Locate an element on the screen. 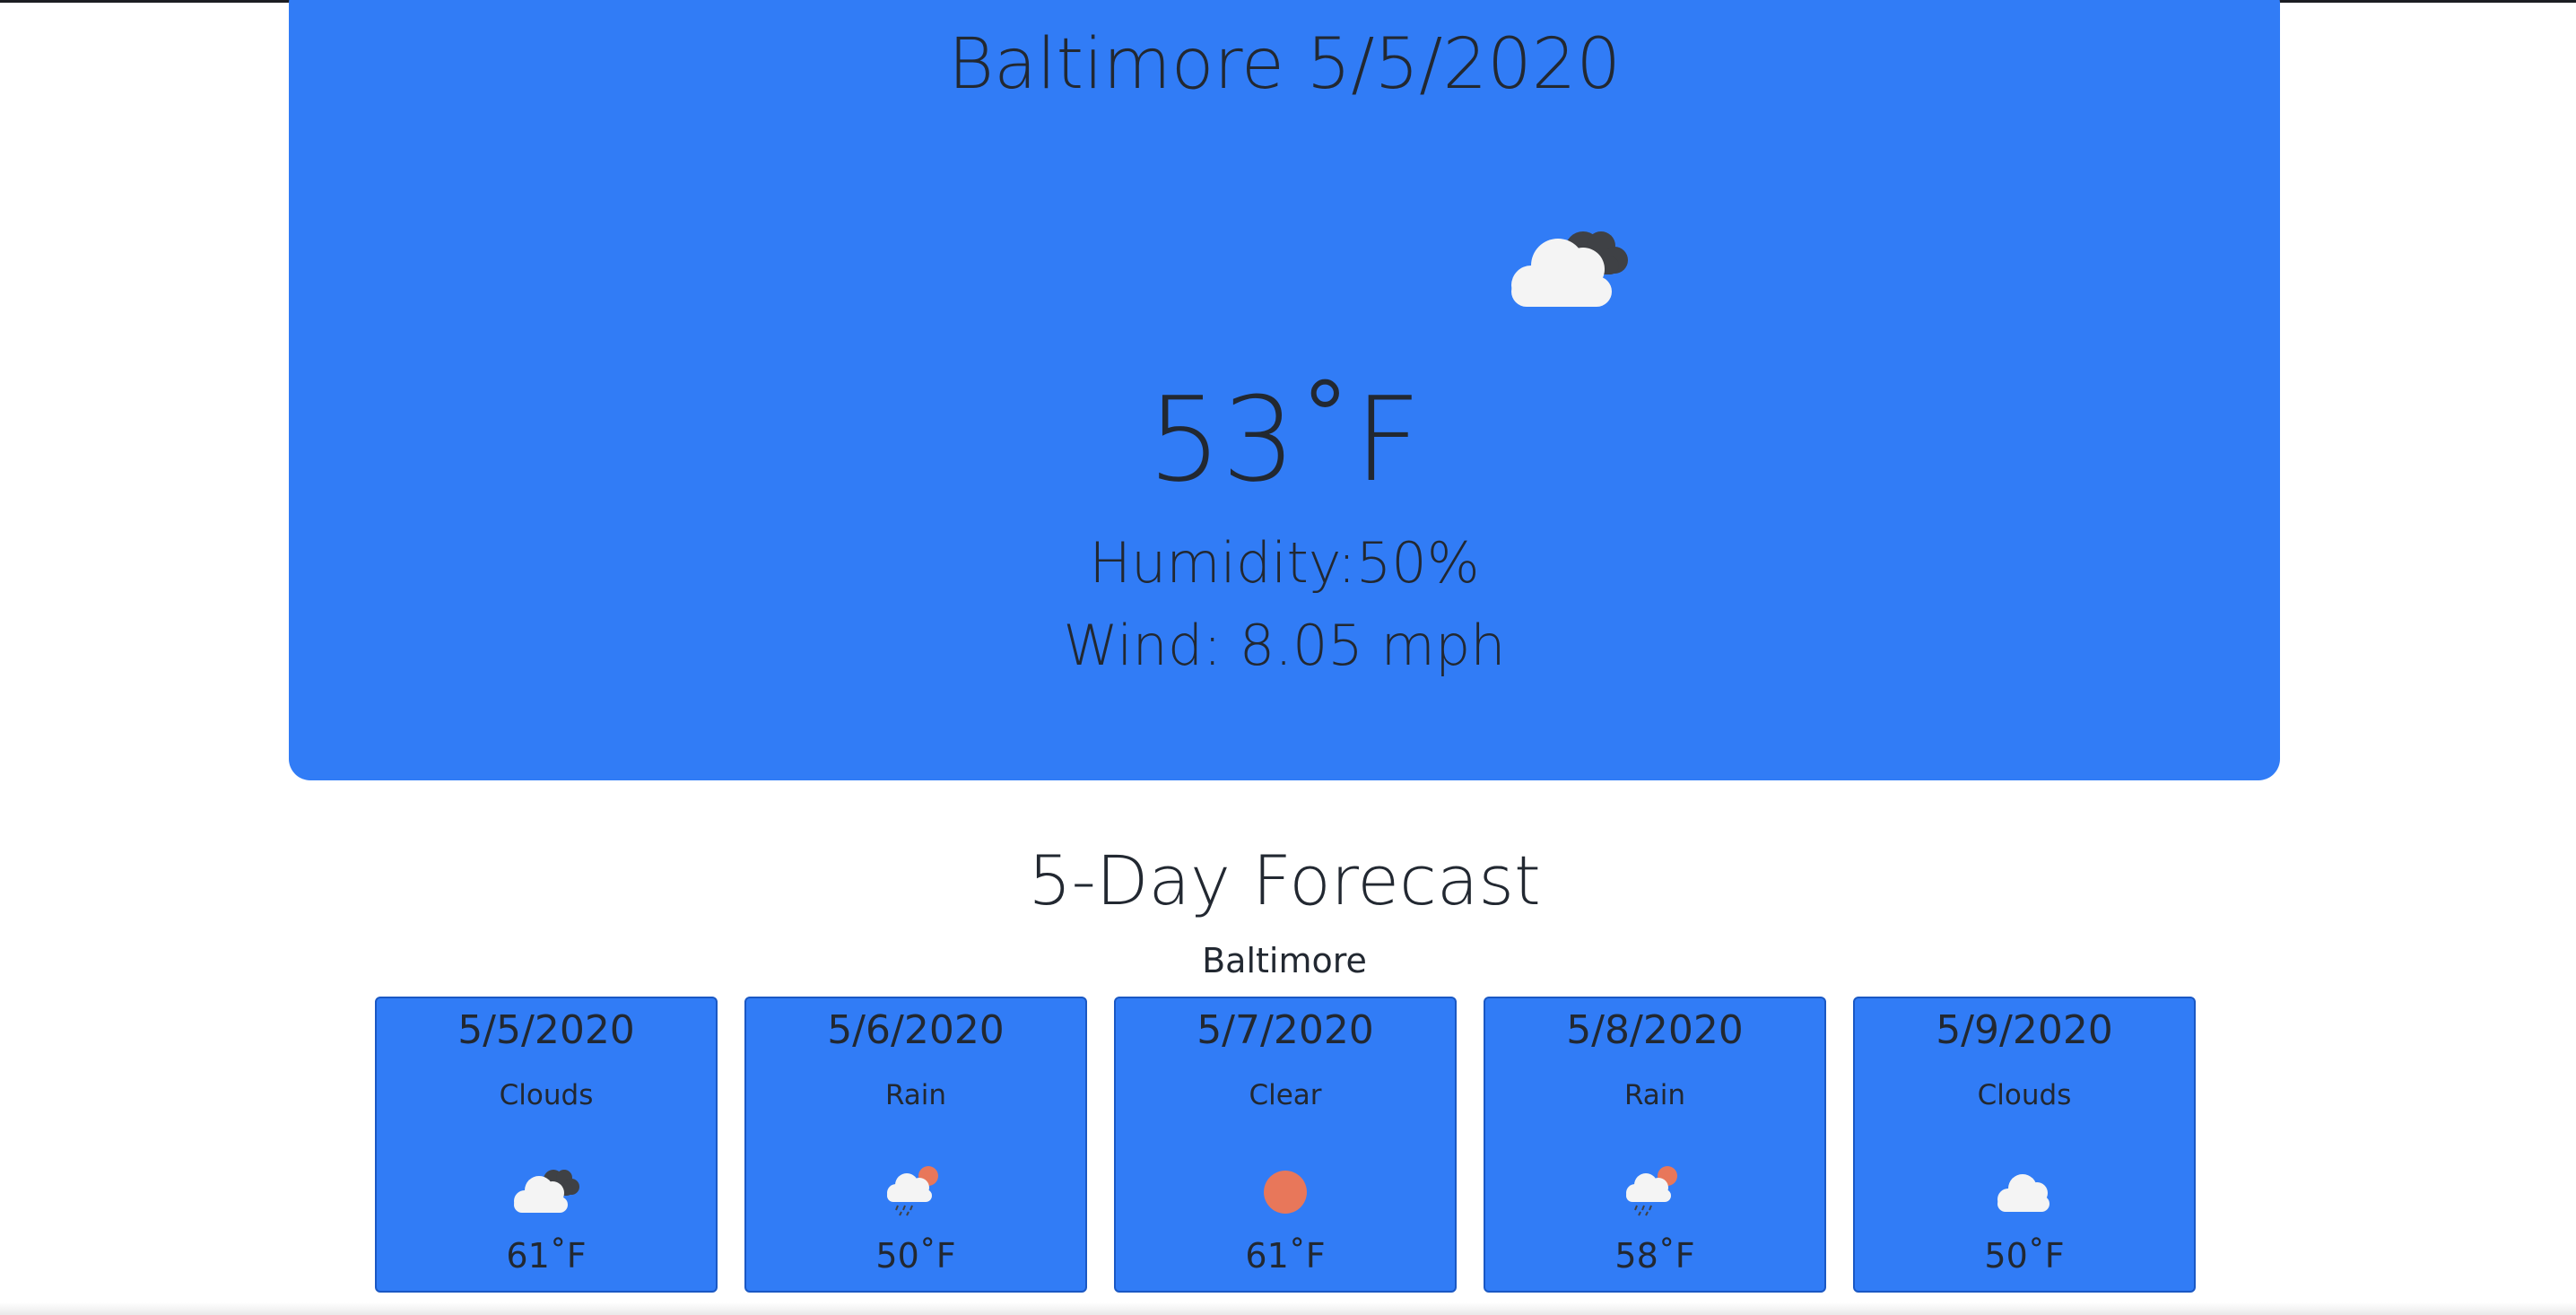 The height and width of the screenshot is (1315, 2576). forecast-card: 5/9/2020 Clouds 50˚F is located at coordinates (2024, 1145).